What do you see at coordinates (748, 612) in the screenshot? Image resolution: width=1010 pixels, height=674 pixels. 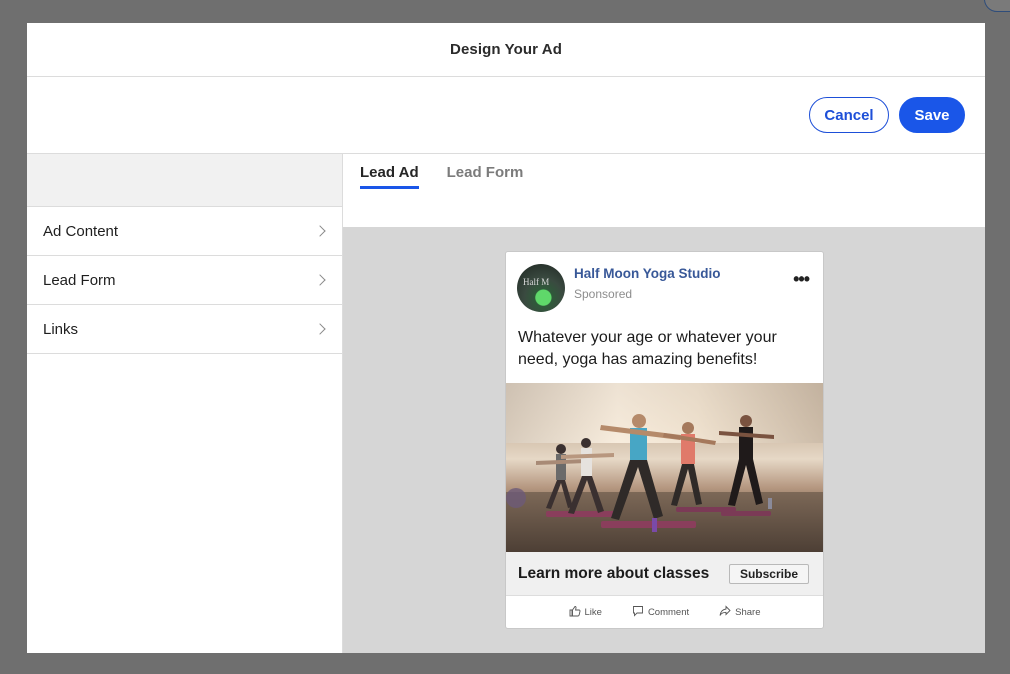 I see `share-label: Share` at bounding box center [748, 612].